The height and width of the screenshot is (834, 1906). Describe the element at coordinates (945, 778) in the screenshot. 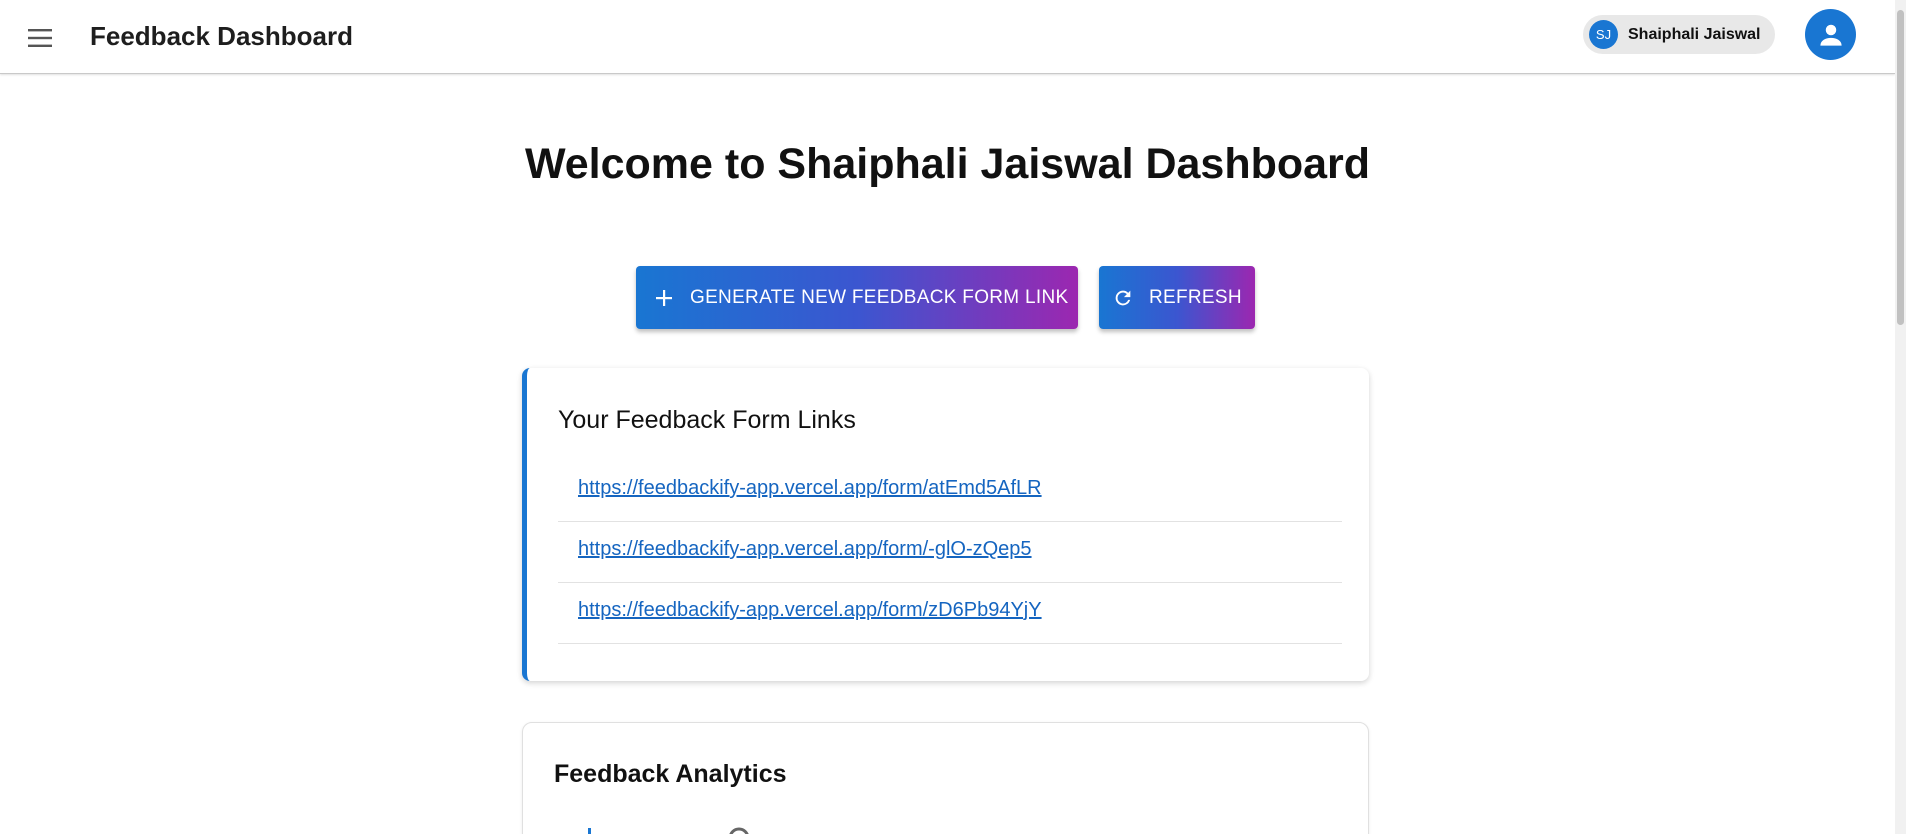

I see `feedback-analytics-card: Feedback Analytics` at that location.